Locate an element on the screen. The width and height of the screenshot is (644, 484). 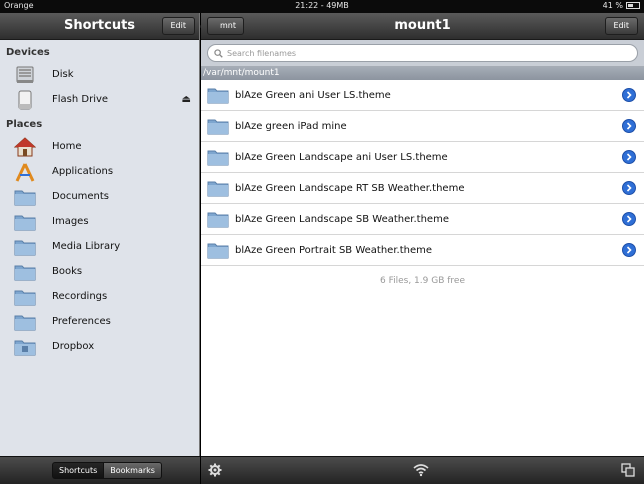
status-time: 21:22 - 49MB is located at coordinates (322, 5).